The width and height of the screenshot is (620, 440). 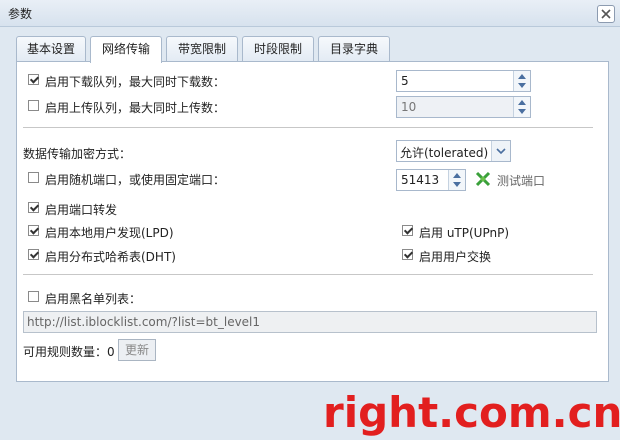 What do you see at coordinates (354, 48) in the screenshot?
I see `tab-directory: 目录字典` at bounding box center [354, 48].